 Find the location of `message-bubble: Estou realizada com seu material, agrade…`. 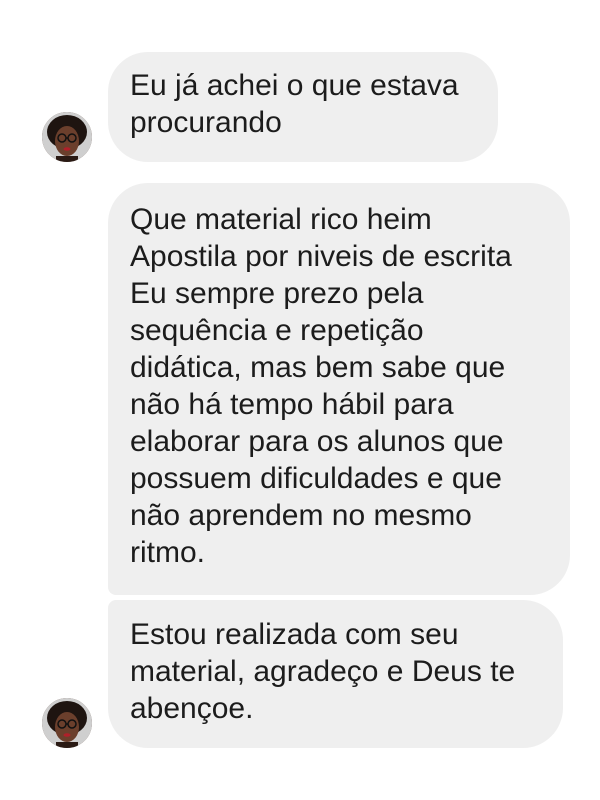

message-bubble: Estou realizada com seu material, agrade… is located at coordinates (335, 674).